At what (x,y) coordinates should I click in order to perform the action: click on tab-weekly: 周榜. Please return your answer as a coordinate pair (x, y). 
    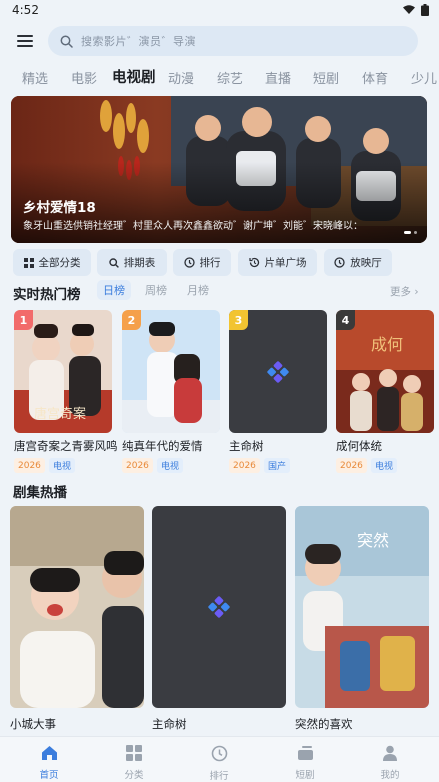
    Looking at the image, I should click on (156, 290).